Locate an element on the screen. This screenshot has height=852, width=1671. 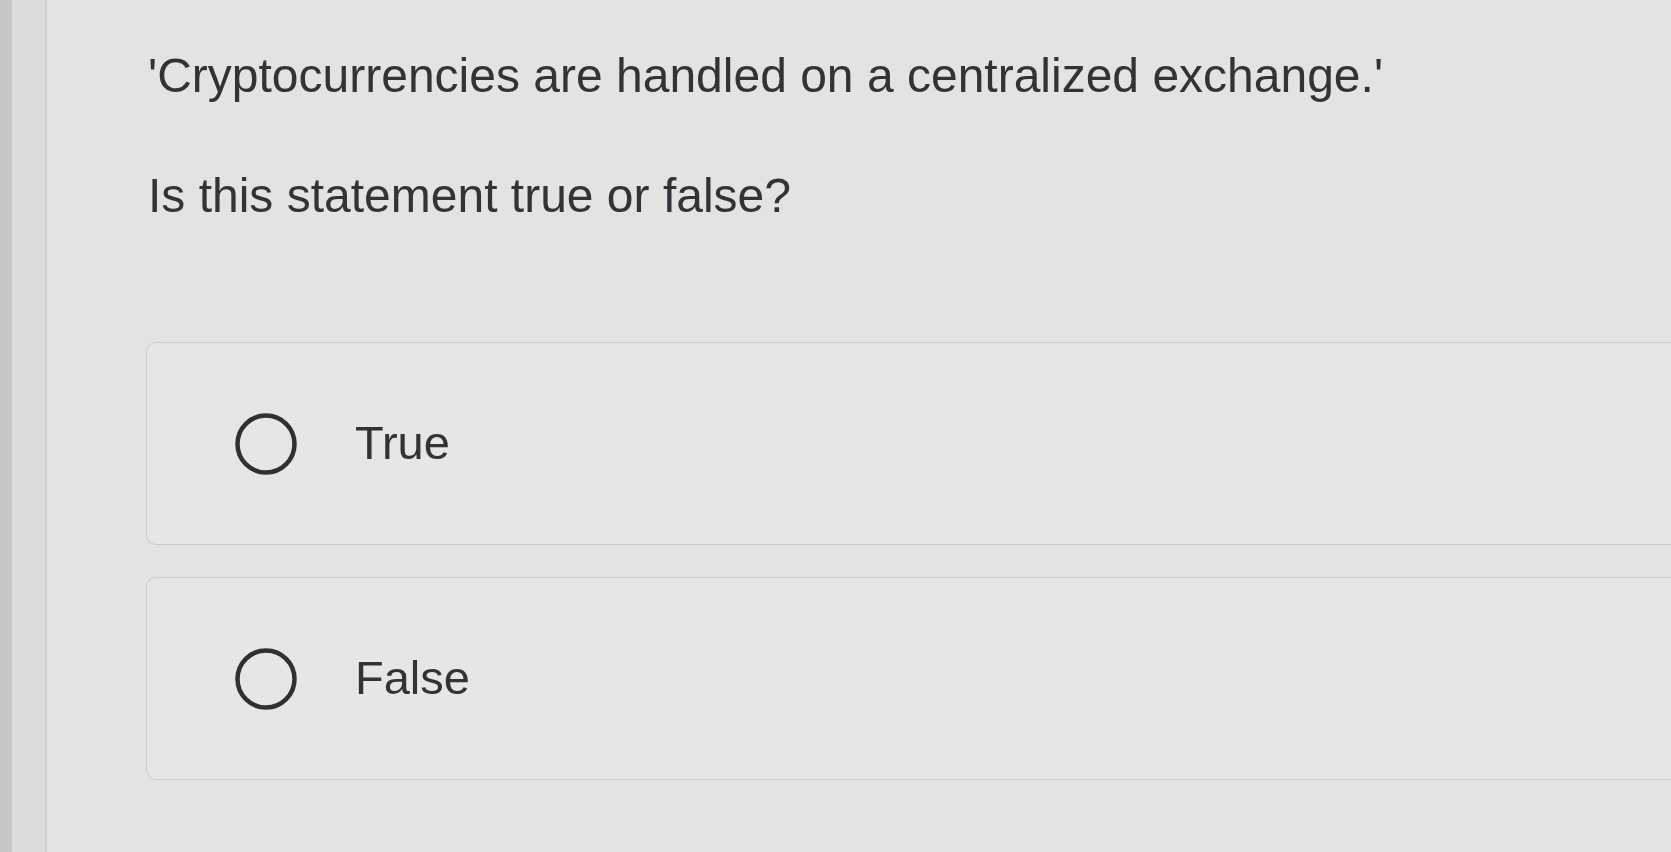
question-statement: 'Cryptocurrencies are handled on a centralized exchange.' is located at coordinates (766, 76).